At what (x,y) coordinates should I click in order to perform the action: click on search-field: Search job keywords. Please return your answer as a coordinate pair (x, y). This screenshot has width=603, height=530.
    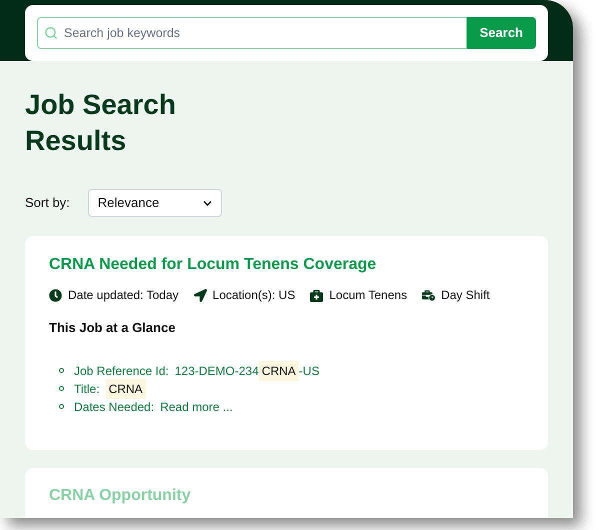
    Looking at the image, I should click on (252, 33).